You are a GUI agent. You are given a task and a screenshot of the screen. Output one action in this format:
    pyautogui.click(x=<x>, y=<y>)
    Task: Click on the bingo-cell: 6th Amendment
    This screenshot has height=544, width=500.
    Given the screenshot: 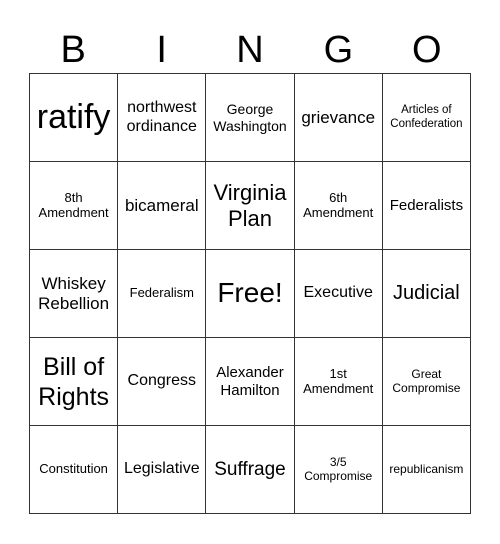 What is the action you would take?
    pyautogui.click(x=338, y=206)
    